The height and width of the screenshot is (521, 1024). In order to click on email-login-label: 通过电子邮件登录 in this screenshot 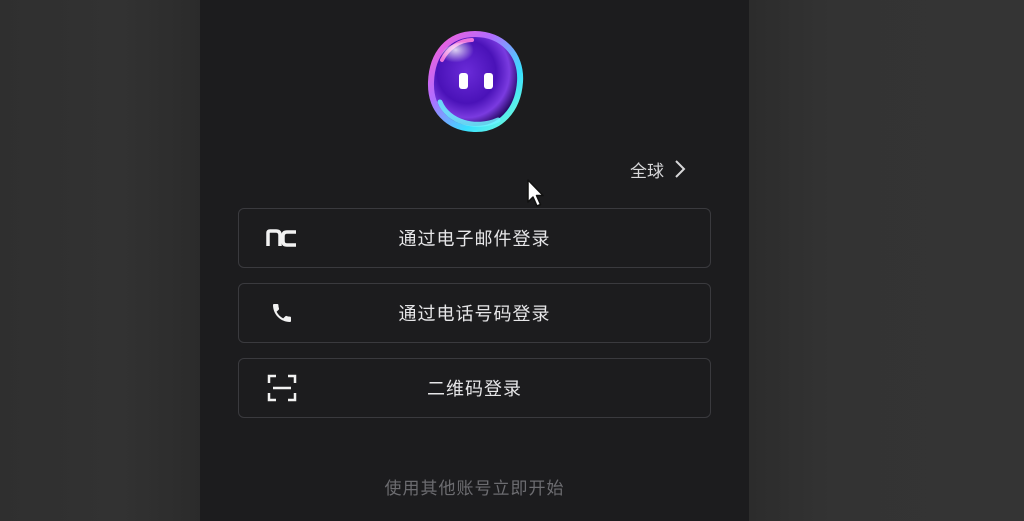, I will do `click(474, 239)`.